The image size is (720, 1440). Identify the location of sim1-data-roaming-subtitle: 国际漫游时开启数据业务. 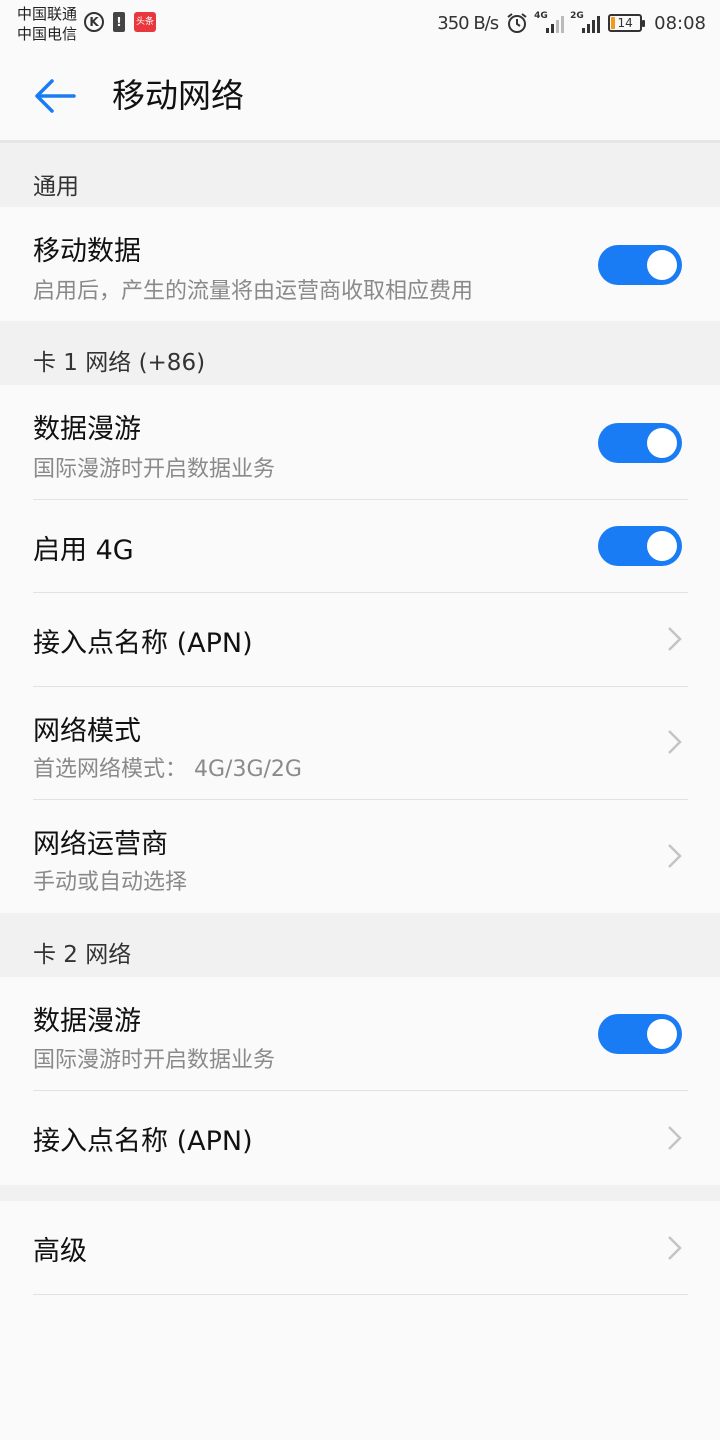
(154, 469).